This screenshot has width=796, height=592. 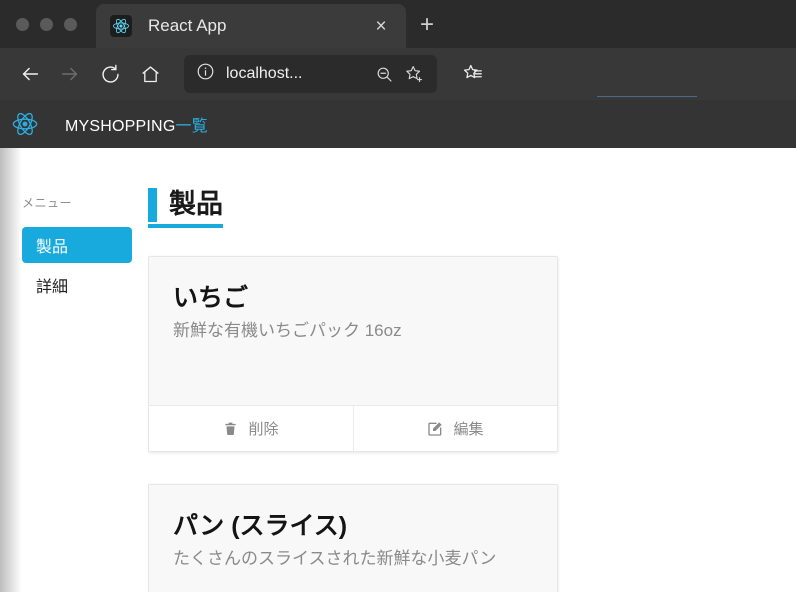 I want to click on info-circle-icon, so click(x=205, y=74).